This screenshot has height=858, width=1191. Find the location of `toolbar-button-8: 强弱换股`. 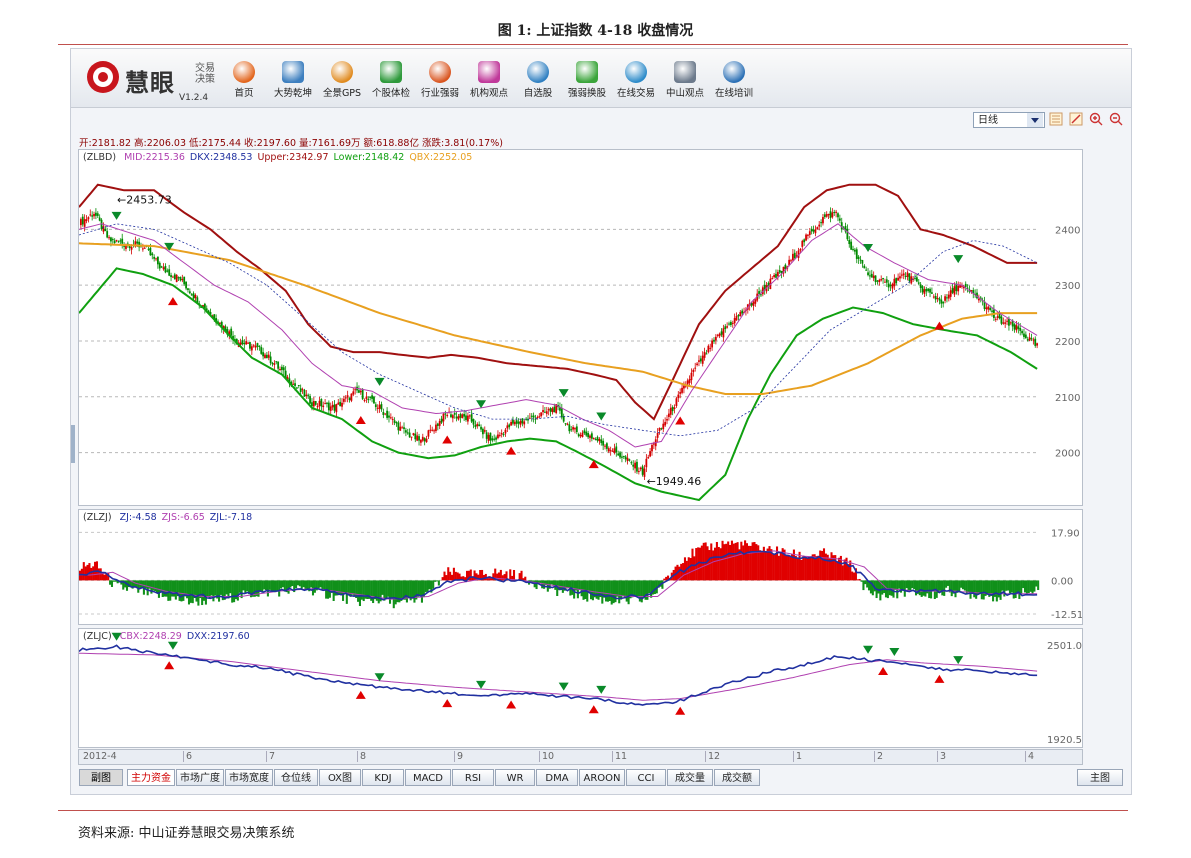

toolbar-button-8: 强弱换股 is located at coordinates (587, 80).